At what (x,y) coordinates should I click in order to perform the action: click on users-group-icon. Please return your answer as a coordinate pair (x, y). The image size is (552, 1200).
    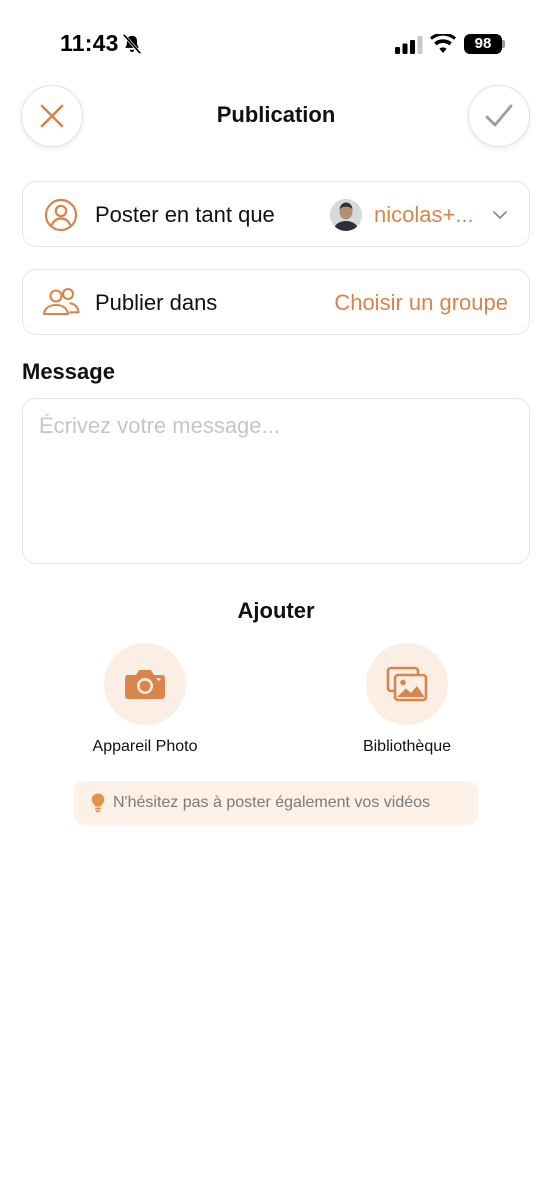
    Looking at the image, I should click on (61, 301).